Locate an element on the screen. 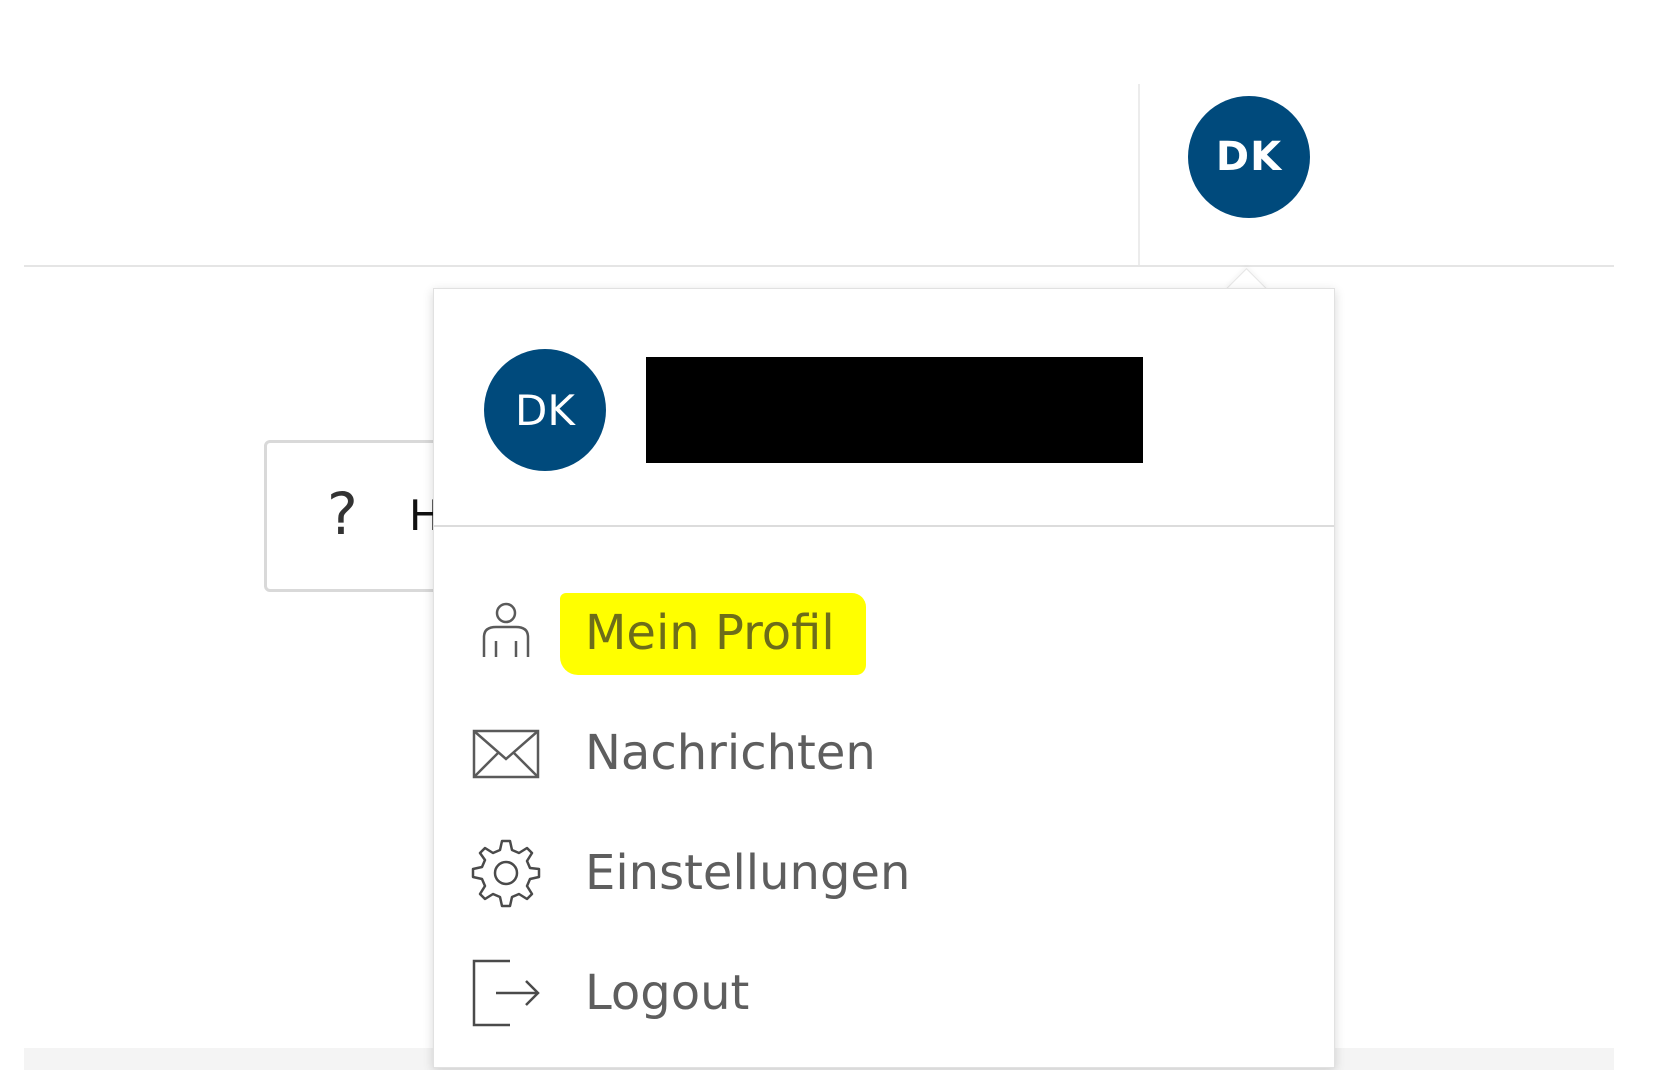 This screenshot has width=1656, height=1070. envelope-icon is located at coordinates (506, 754).